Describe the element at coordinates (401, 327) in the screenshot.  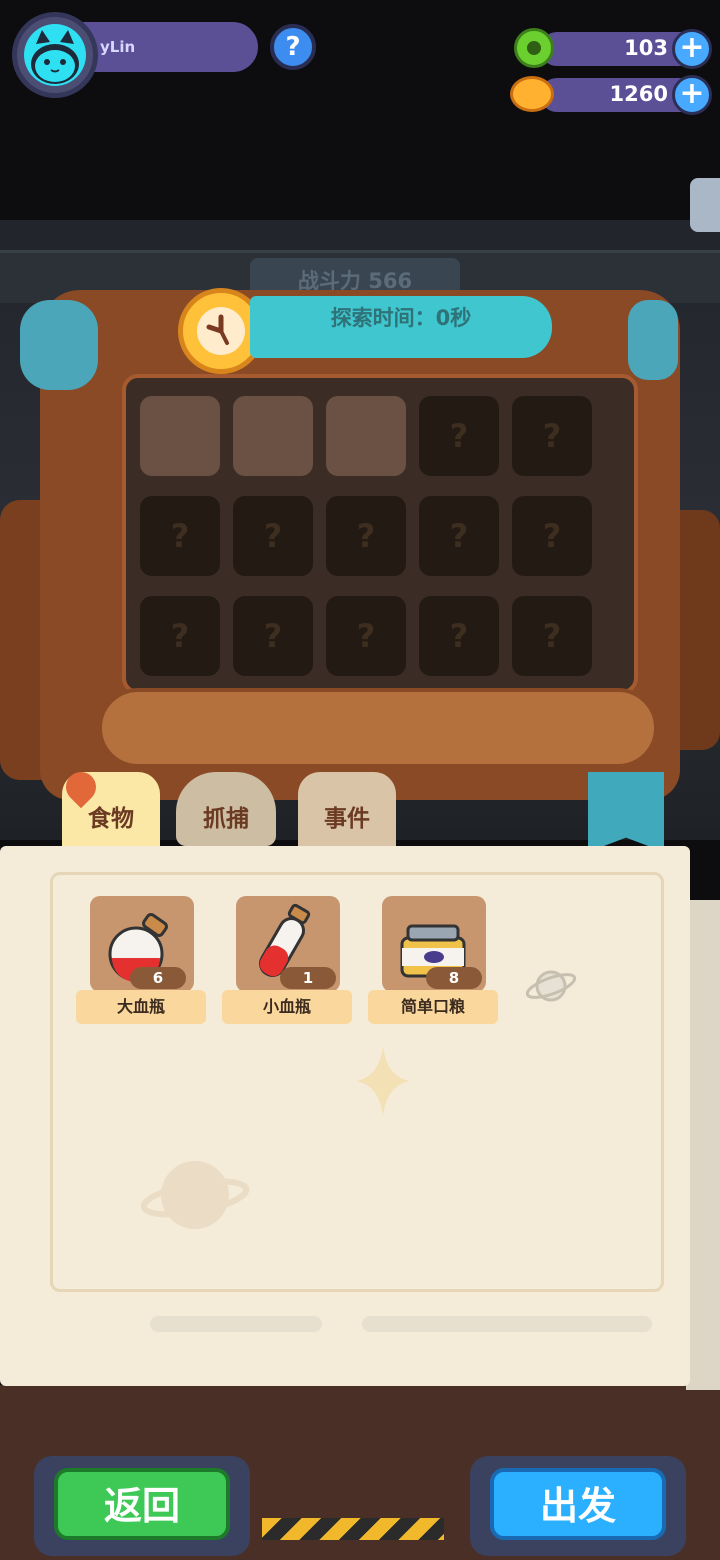
I see `explore-time-banner: 探索时间：0秒` at that location.